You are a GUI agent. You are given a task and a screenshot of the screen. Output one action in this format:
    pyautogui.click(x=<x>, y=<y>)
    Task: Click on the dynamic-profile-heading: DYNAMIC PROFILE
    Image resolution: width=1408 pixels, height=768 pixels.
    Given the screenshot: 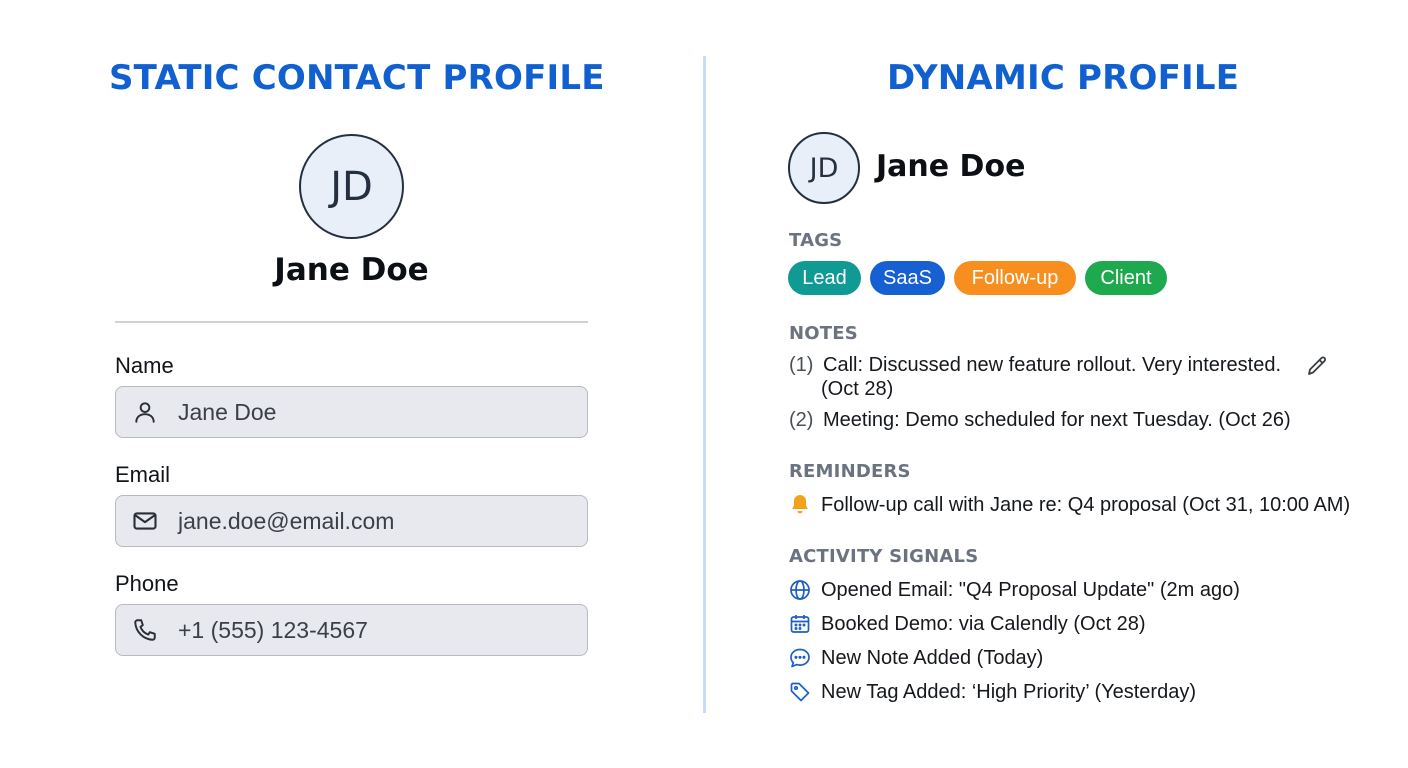 What is the action you would take?
    pyautogui.click(x=1063, y=78)
    